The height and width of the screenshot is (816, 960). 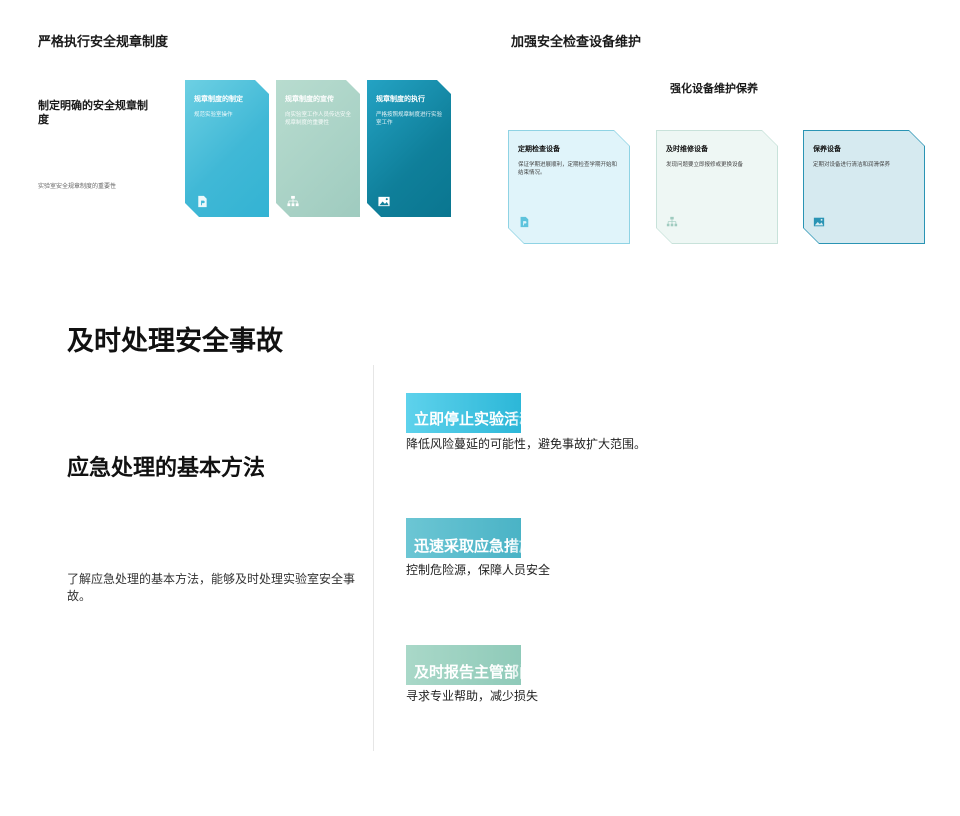 What do you see at coordinates (93, 112) in the screenshot?
I see `slide1-subtitle: 制定明确的安全规章制度` at bounding box center [93, 112].